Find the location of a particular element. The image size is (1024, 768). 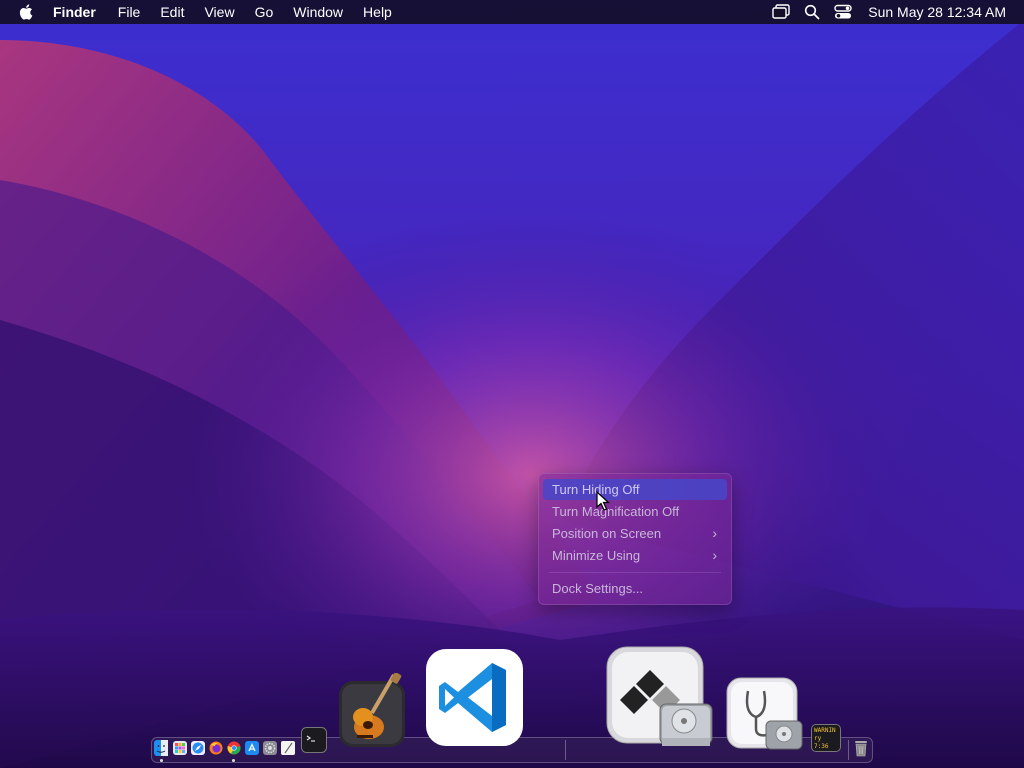

console-icon-text: ry 7:36 is located at coordinates (821, 742).